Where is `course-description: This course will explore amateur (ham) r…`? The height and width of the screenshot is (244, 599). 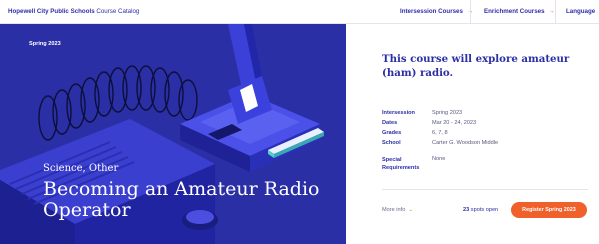
course-description: This course will explore amateur (ham) r… is located at coordinates (476, 66).